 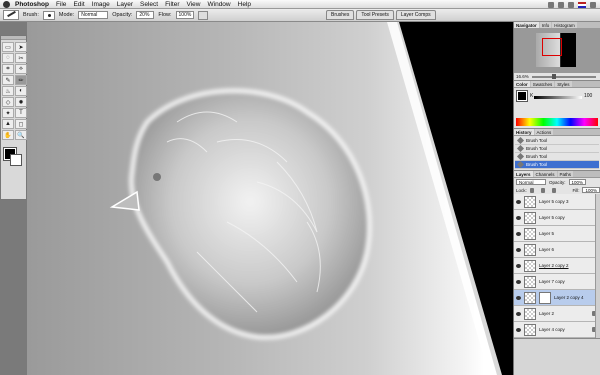 What do you see at coordinates (557, 218) in the screenshot?
I see `layer-row: Layer 5 copy` at bounding box center [557, 218].